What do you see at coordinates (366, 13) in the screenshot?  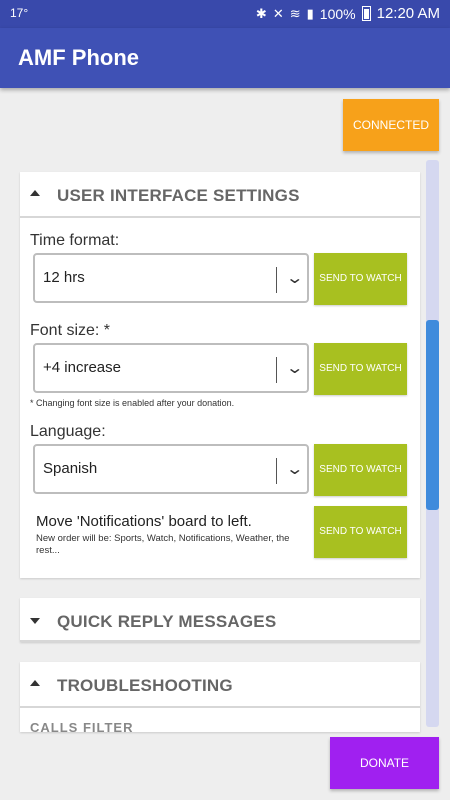 I see `battery-icon` at bounding box center [366, 13].